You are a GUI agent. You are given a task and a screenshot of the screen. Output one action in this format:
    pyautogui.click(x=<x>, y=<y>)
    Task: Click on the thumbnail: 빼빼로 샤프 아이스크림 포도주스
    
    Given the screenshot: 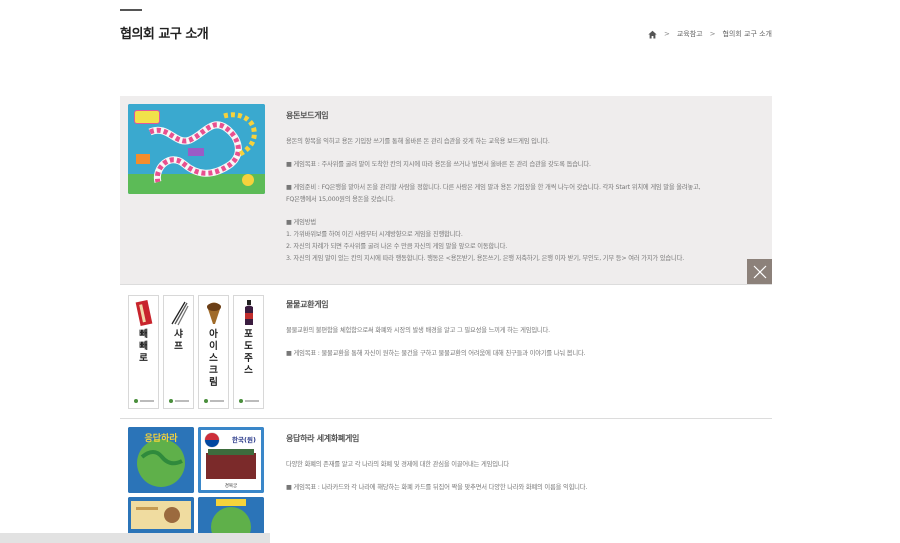 What is the action you would take?
    pyautogui.click(x=200, y=351)
    